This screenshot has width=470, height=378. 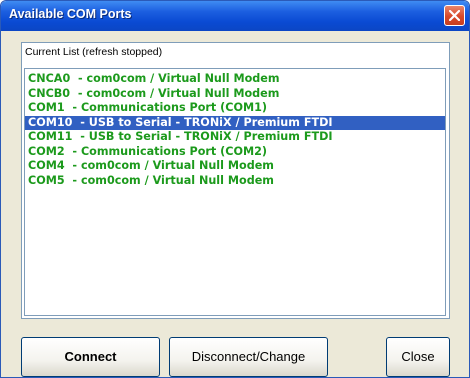 What do you see at coordinates (418, 357) in the screenshot?
I see `close-button: Close` at bounding box center [418, 357].